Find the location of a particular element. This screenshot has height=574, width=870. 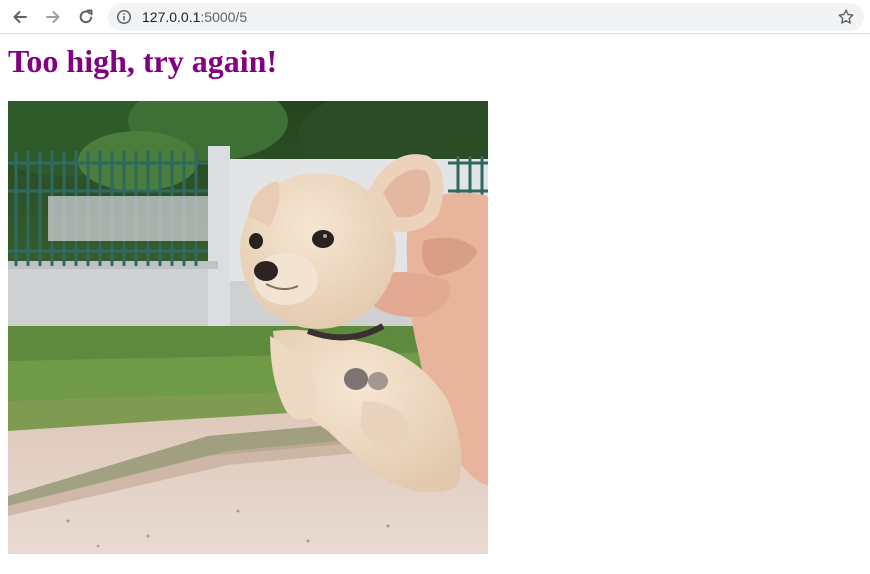

reload-button is located at coordinates (86, 17).